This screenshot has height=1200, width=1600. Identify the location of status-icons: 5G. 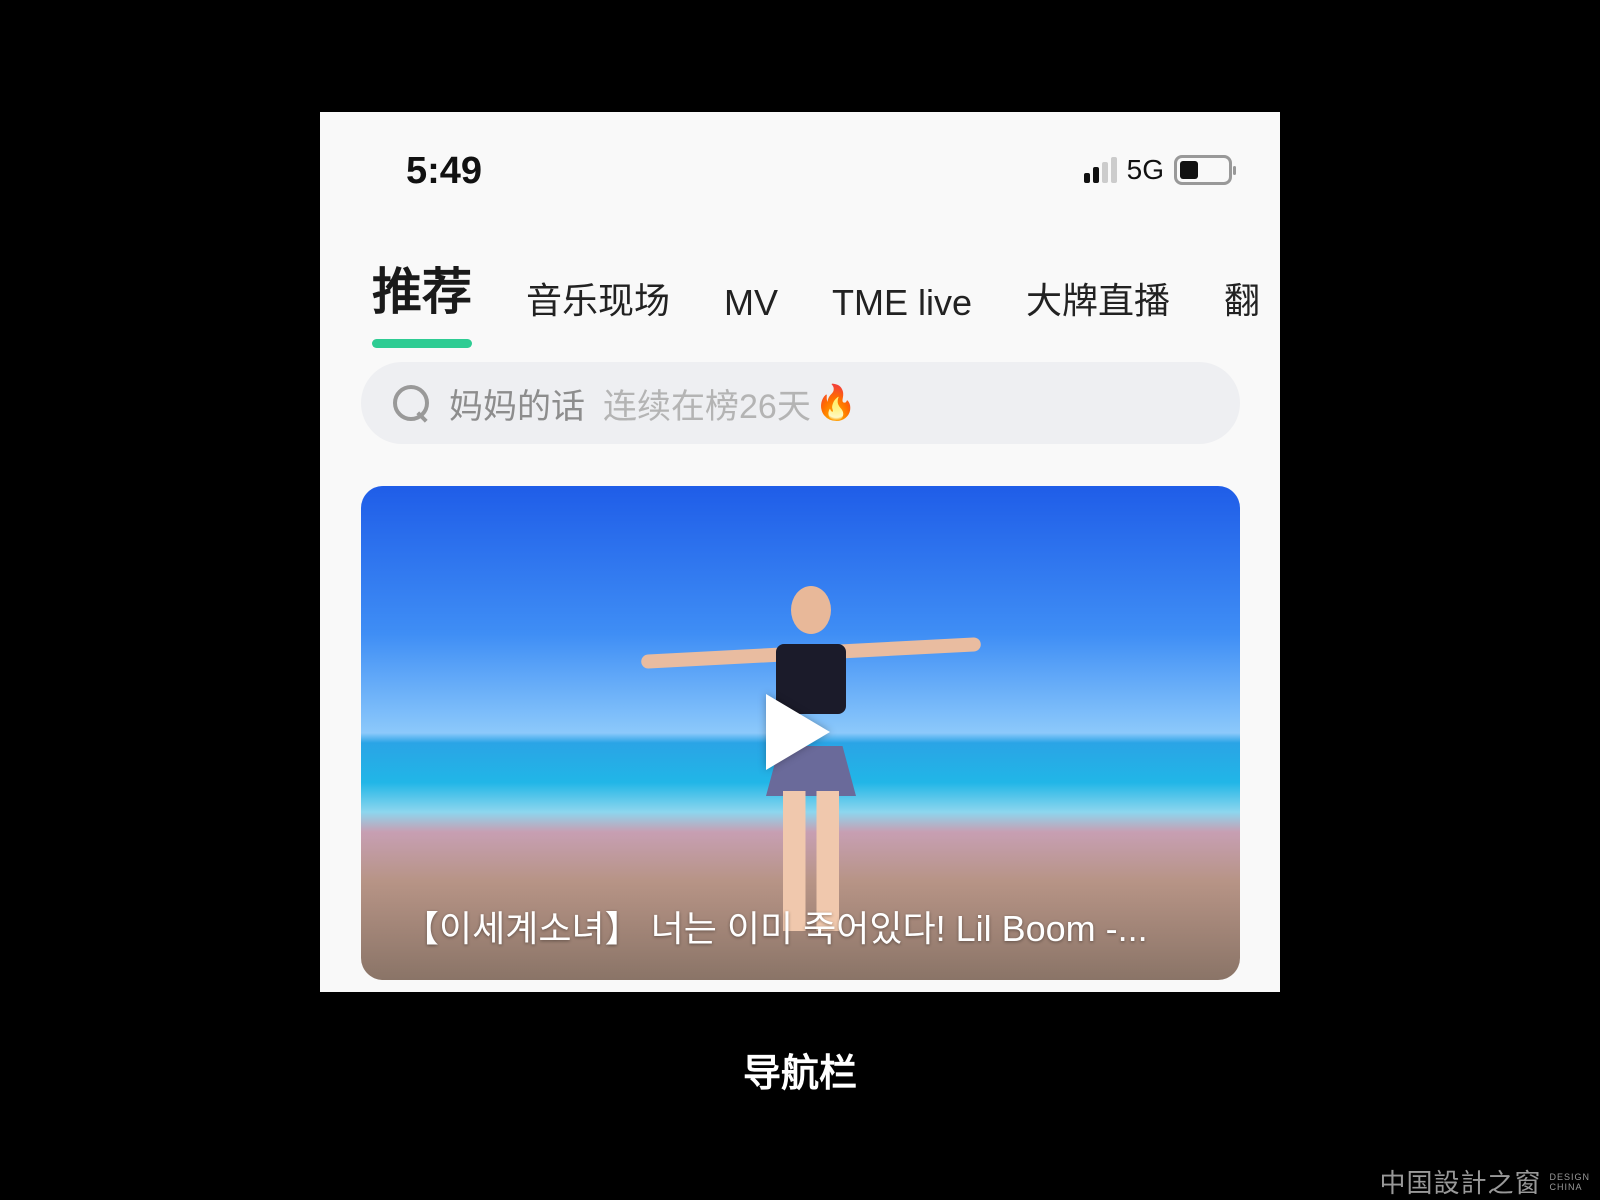
(1159, 170).